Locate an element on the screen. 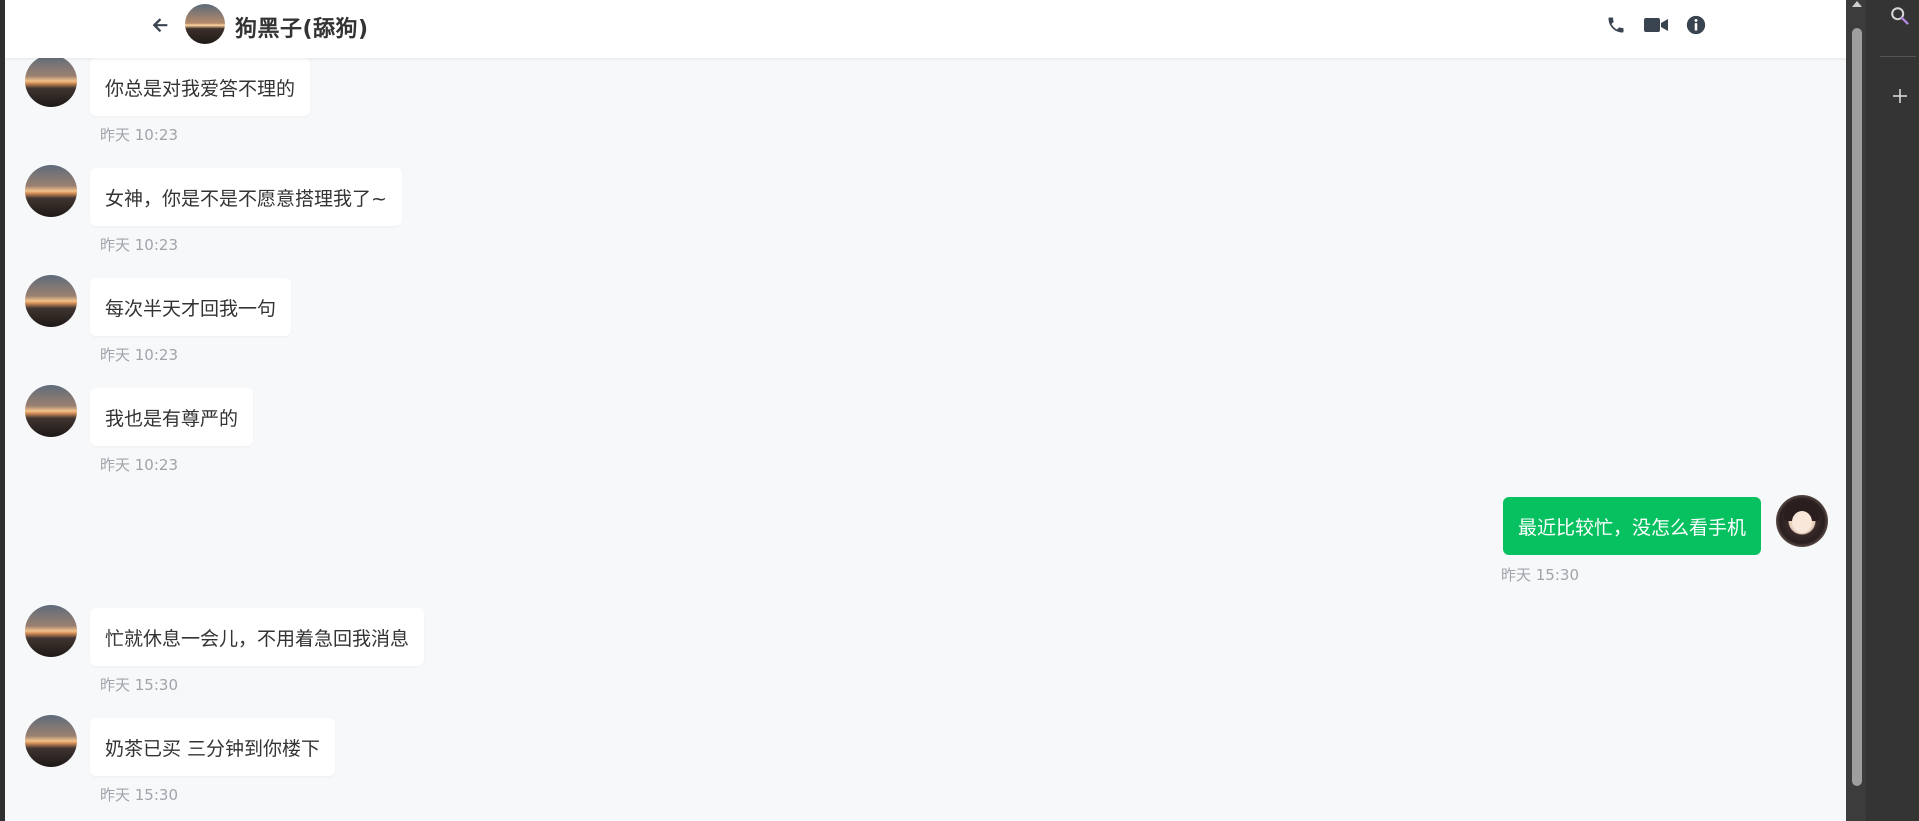  chat-info-button is located at coordinates (1696, 25).